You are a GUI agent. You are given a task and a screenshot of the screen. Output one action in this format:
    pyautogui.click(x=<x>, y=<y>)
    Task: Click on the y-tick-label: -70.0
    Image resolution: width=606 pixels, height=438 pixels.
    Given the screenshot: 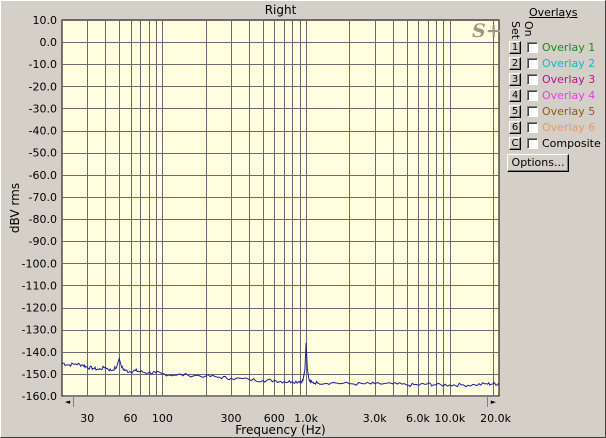 What is the action you would take?
    pyautogui.click(x=43, y=197)
    